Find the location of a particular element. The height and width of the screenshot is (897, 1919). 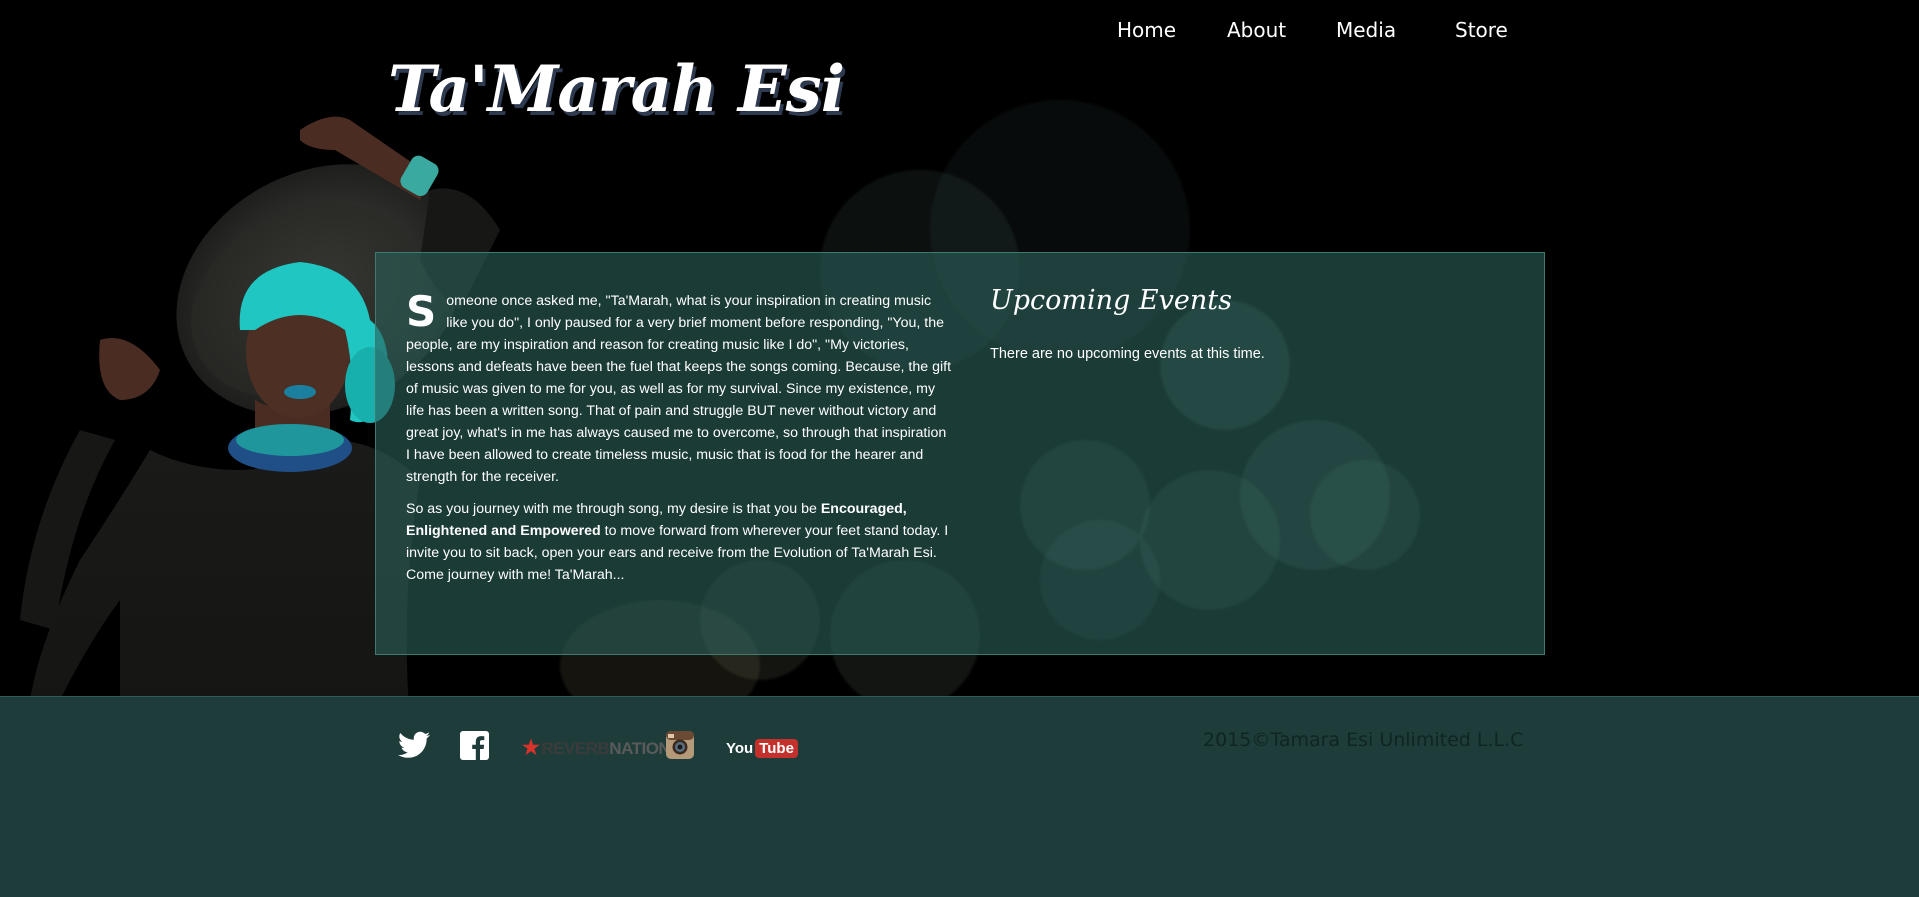

events-heading: Upcoming Events is located at coordinates (1111, 300).